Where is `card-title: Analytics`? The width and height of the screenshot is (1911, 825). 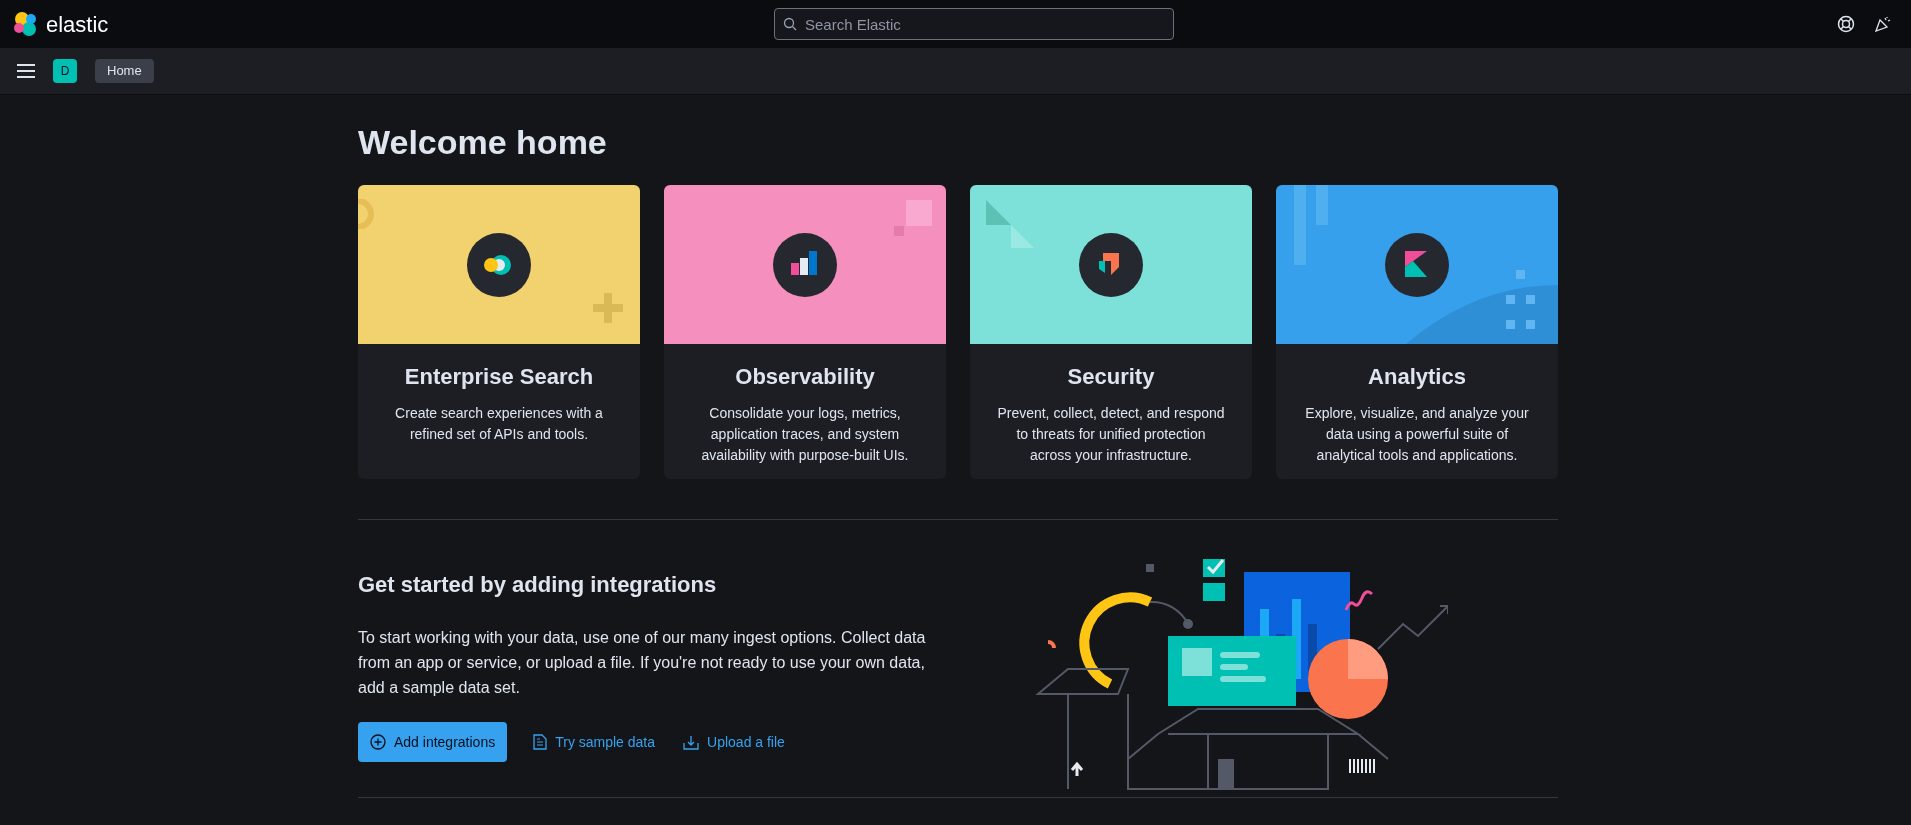
card-title: Analytics is located at coordinates (1417, 377).